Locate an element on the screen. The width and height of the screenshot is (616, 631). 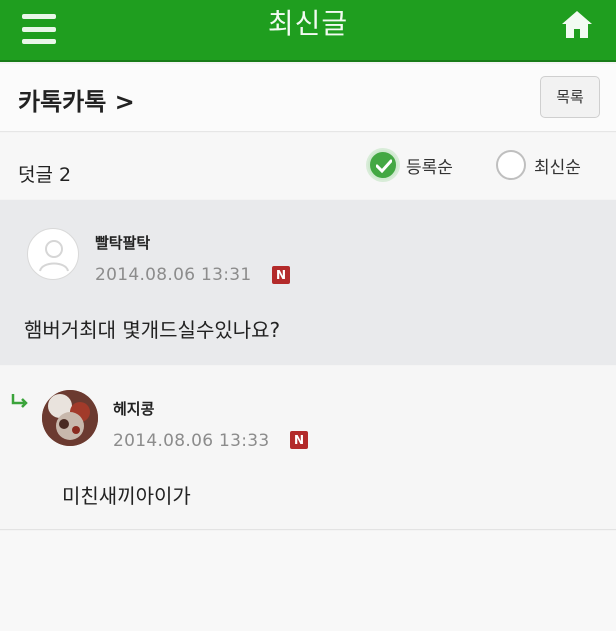
comment-nickname: 헤지콩 is located at coordinates (133, 408).